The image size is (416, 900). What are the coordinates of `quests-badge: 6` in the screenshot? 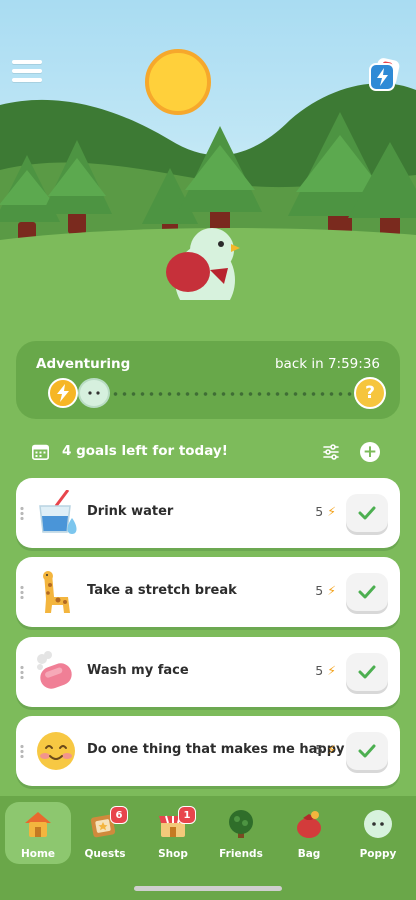 It's located at (119, 815).